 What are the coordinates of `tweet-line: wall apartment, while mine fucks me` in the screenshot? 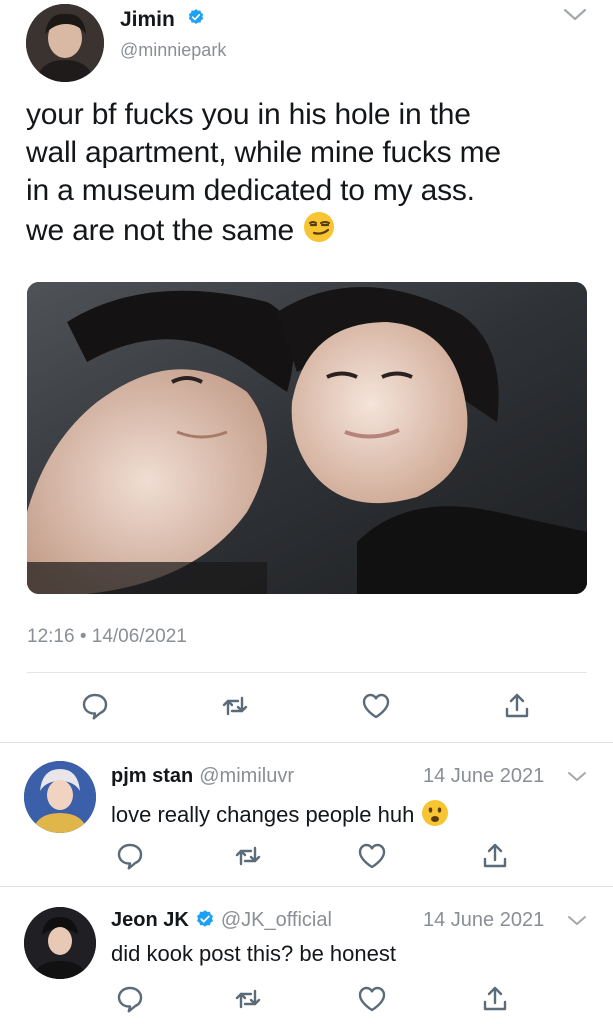 It's located at (263, 152).